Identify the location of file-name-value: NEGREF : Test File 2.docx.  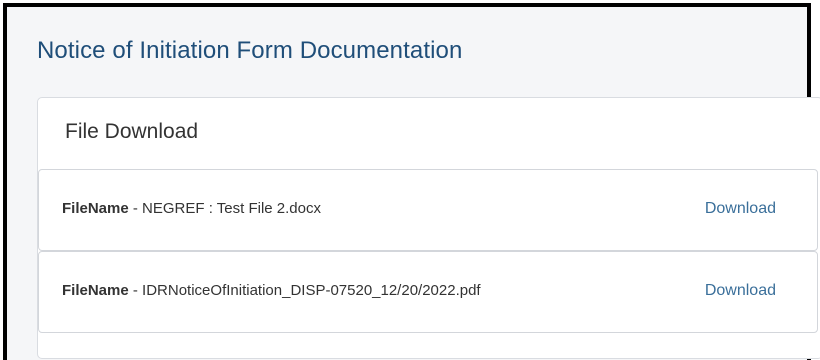
(231, 208).